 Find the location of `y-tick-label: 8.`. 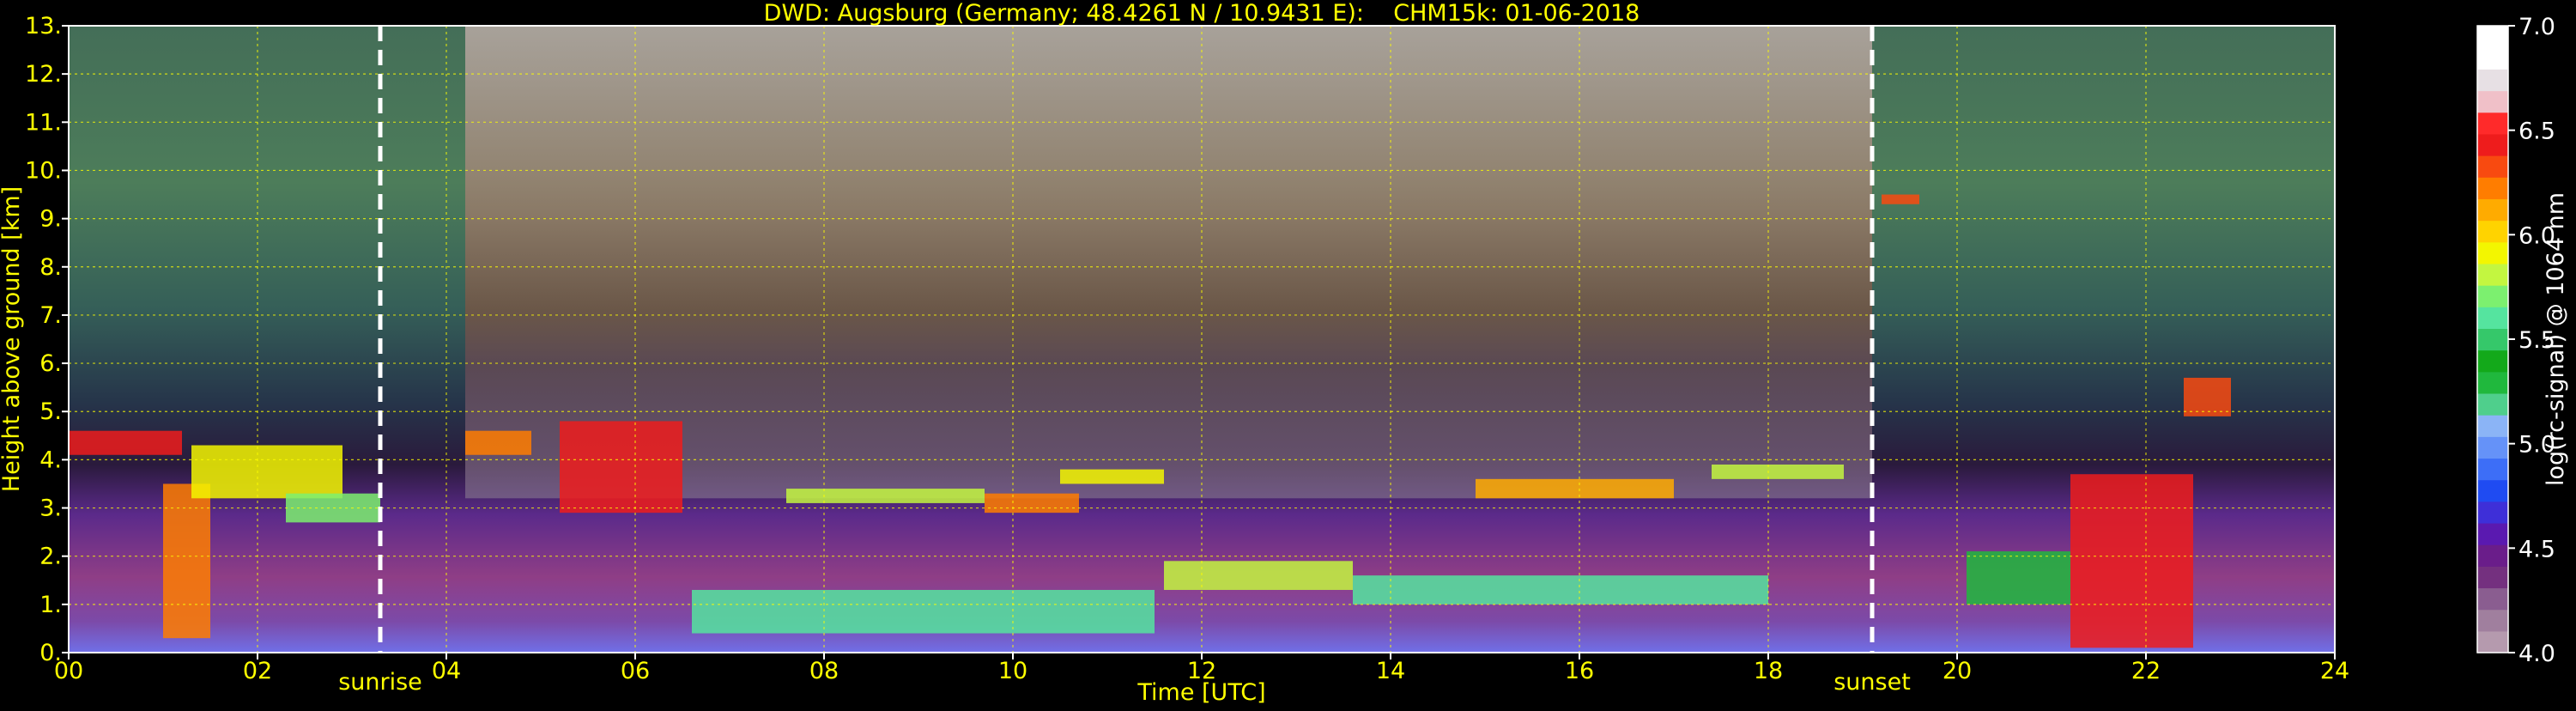

y-tick-label: 8. is located at coordinates (50, 268).